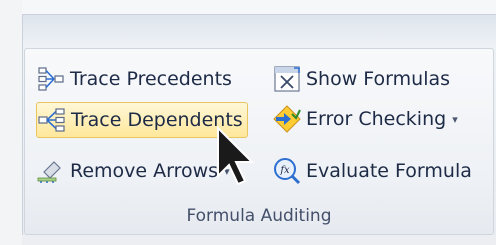  Describe the element at coordinates (389, 171) in the screenshot. I see `evaluate-formula-label: Evaluate Formula` at that location.